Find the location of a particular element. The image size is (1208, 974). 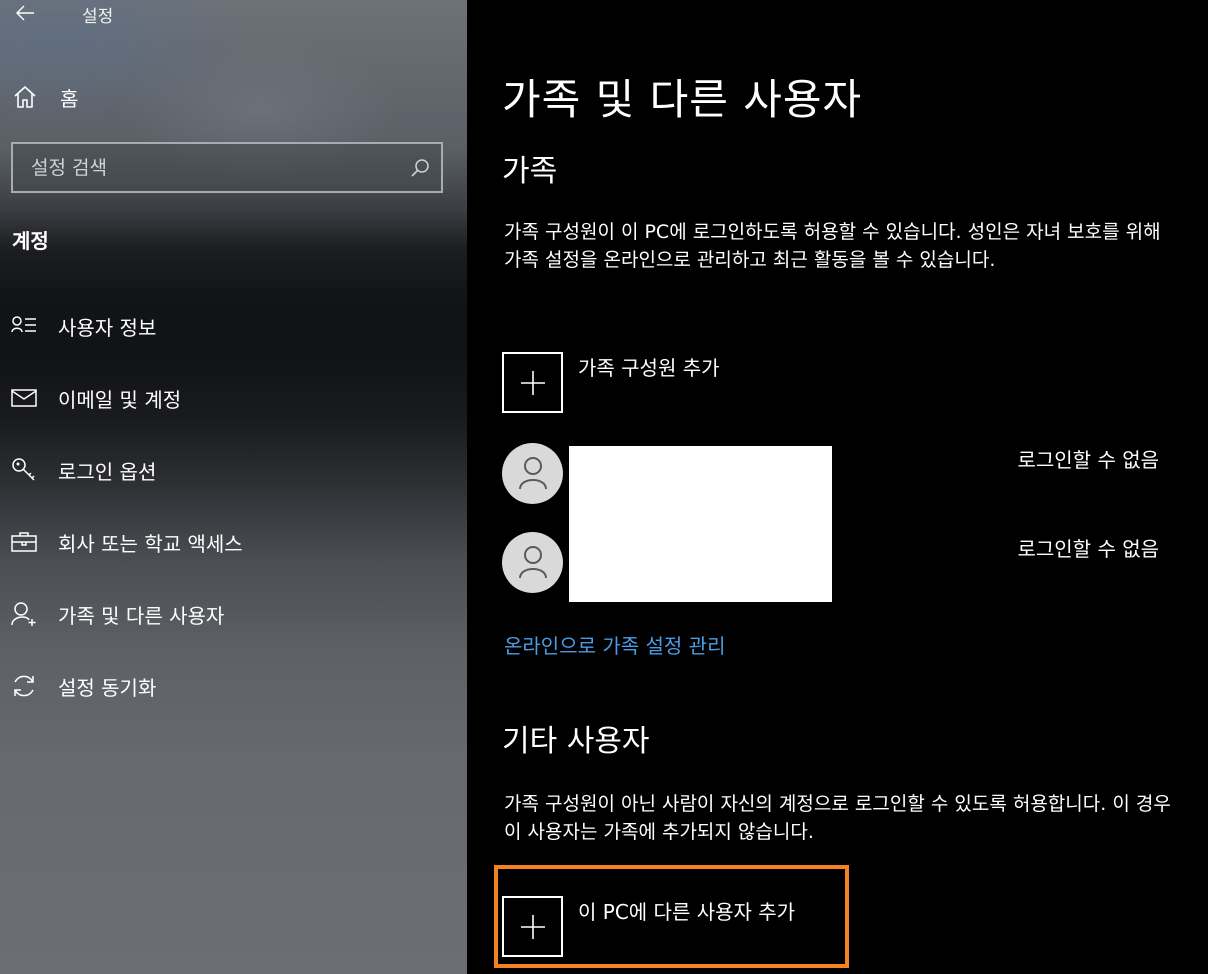

nav-item-label: 회사 또는 학교 액세스 is located at coordinates (150, 543).